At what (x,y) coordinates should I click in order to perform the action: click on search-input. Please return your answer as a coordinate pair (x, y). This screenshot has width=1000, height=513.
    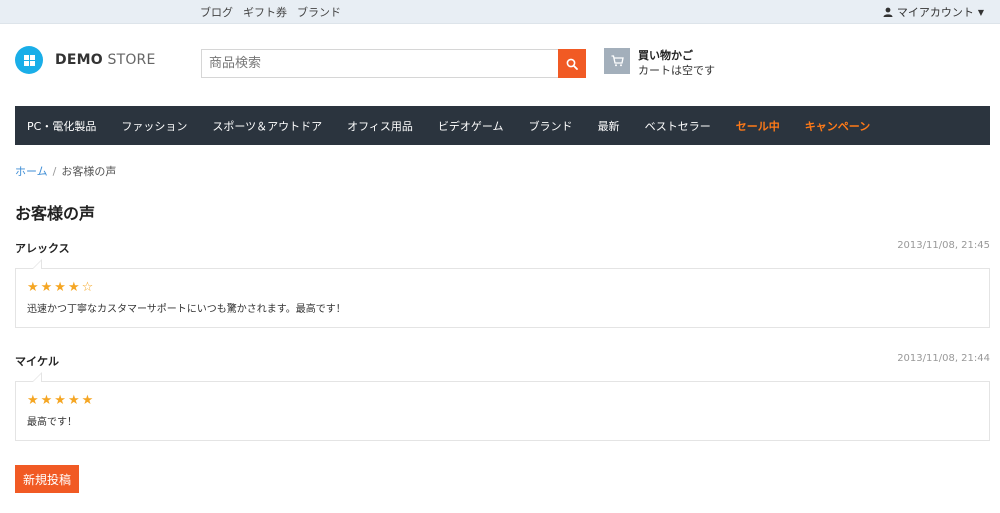
    Looking at the image, I should click on (379, 63).